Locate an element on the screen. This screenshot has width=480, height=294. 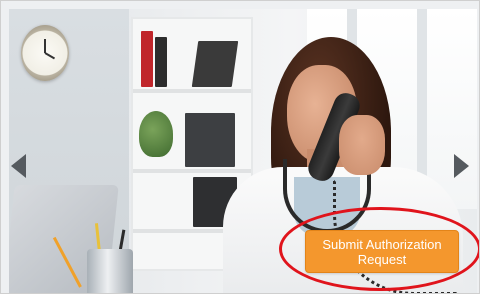
cta-label: Submit Authorization Request is located at coordinates (382, 251).